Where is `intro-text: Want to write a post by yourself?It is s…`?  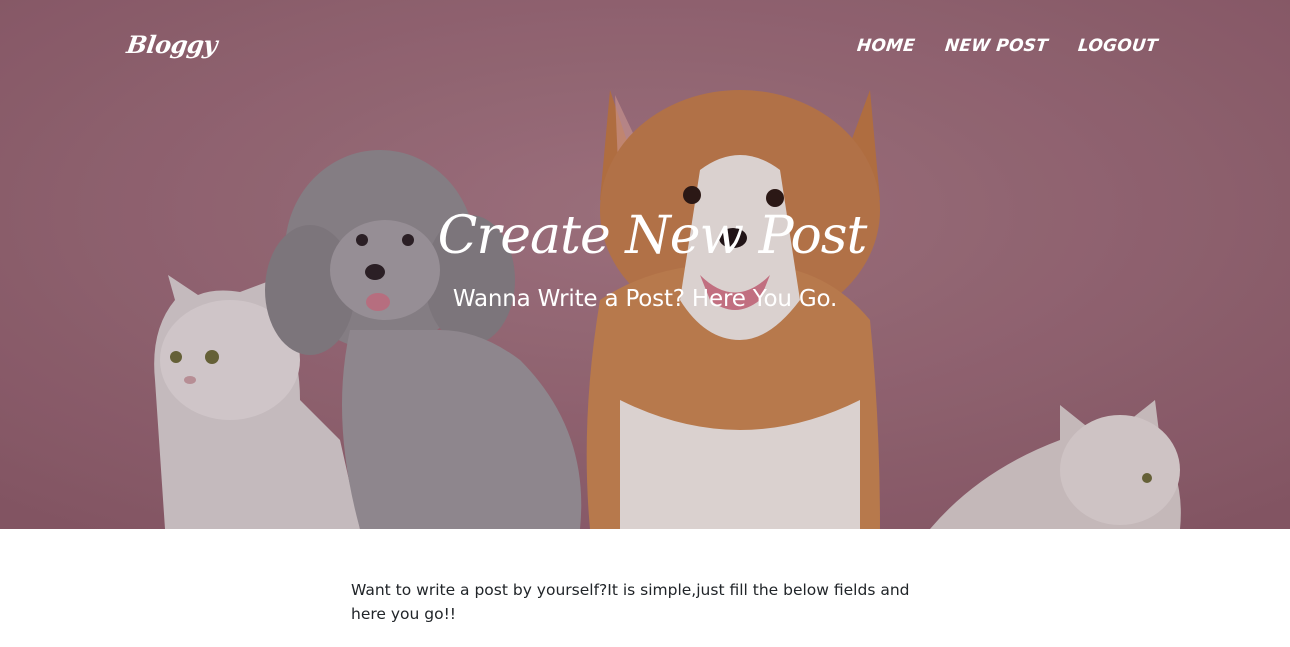 intro-text: Want to write a post by yourself?It is s… is located at coordinates (630, 602).